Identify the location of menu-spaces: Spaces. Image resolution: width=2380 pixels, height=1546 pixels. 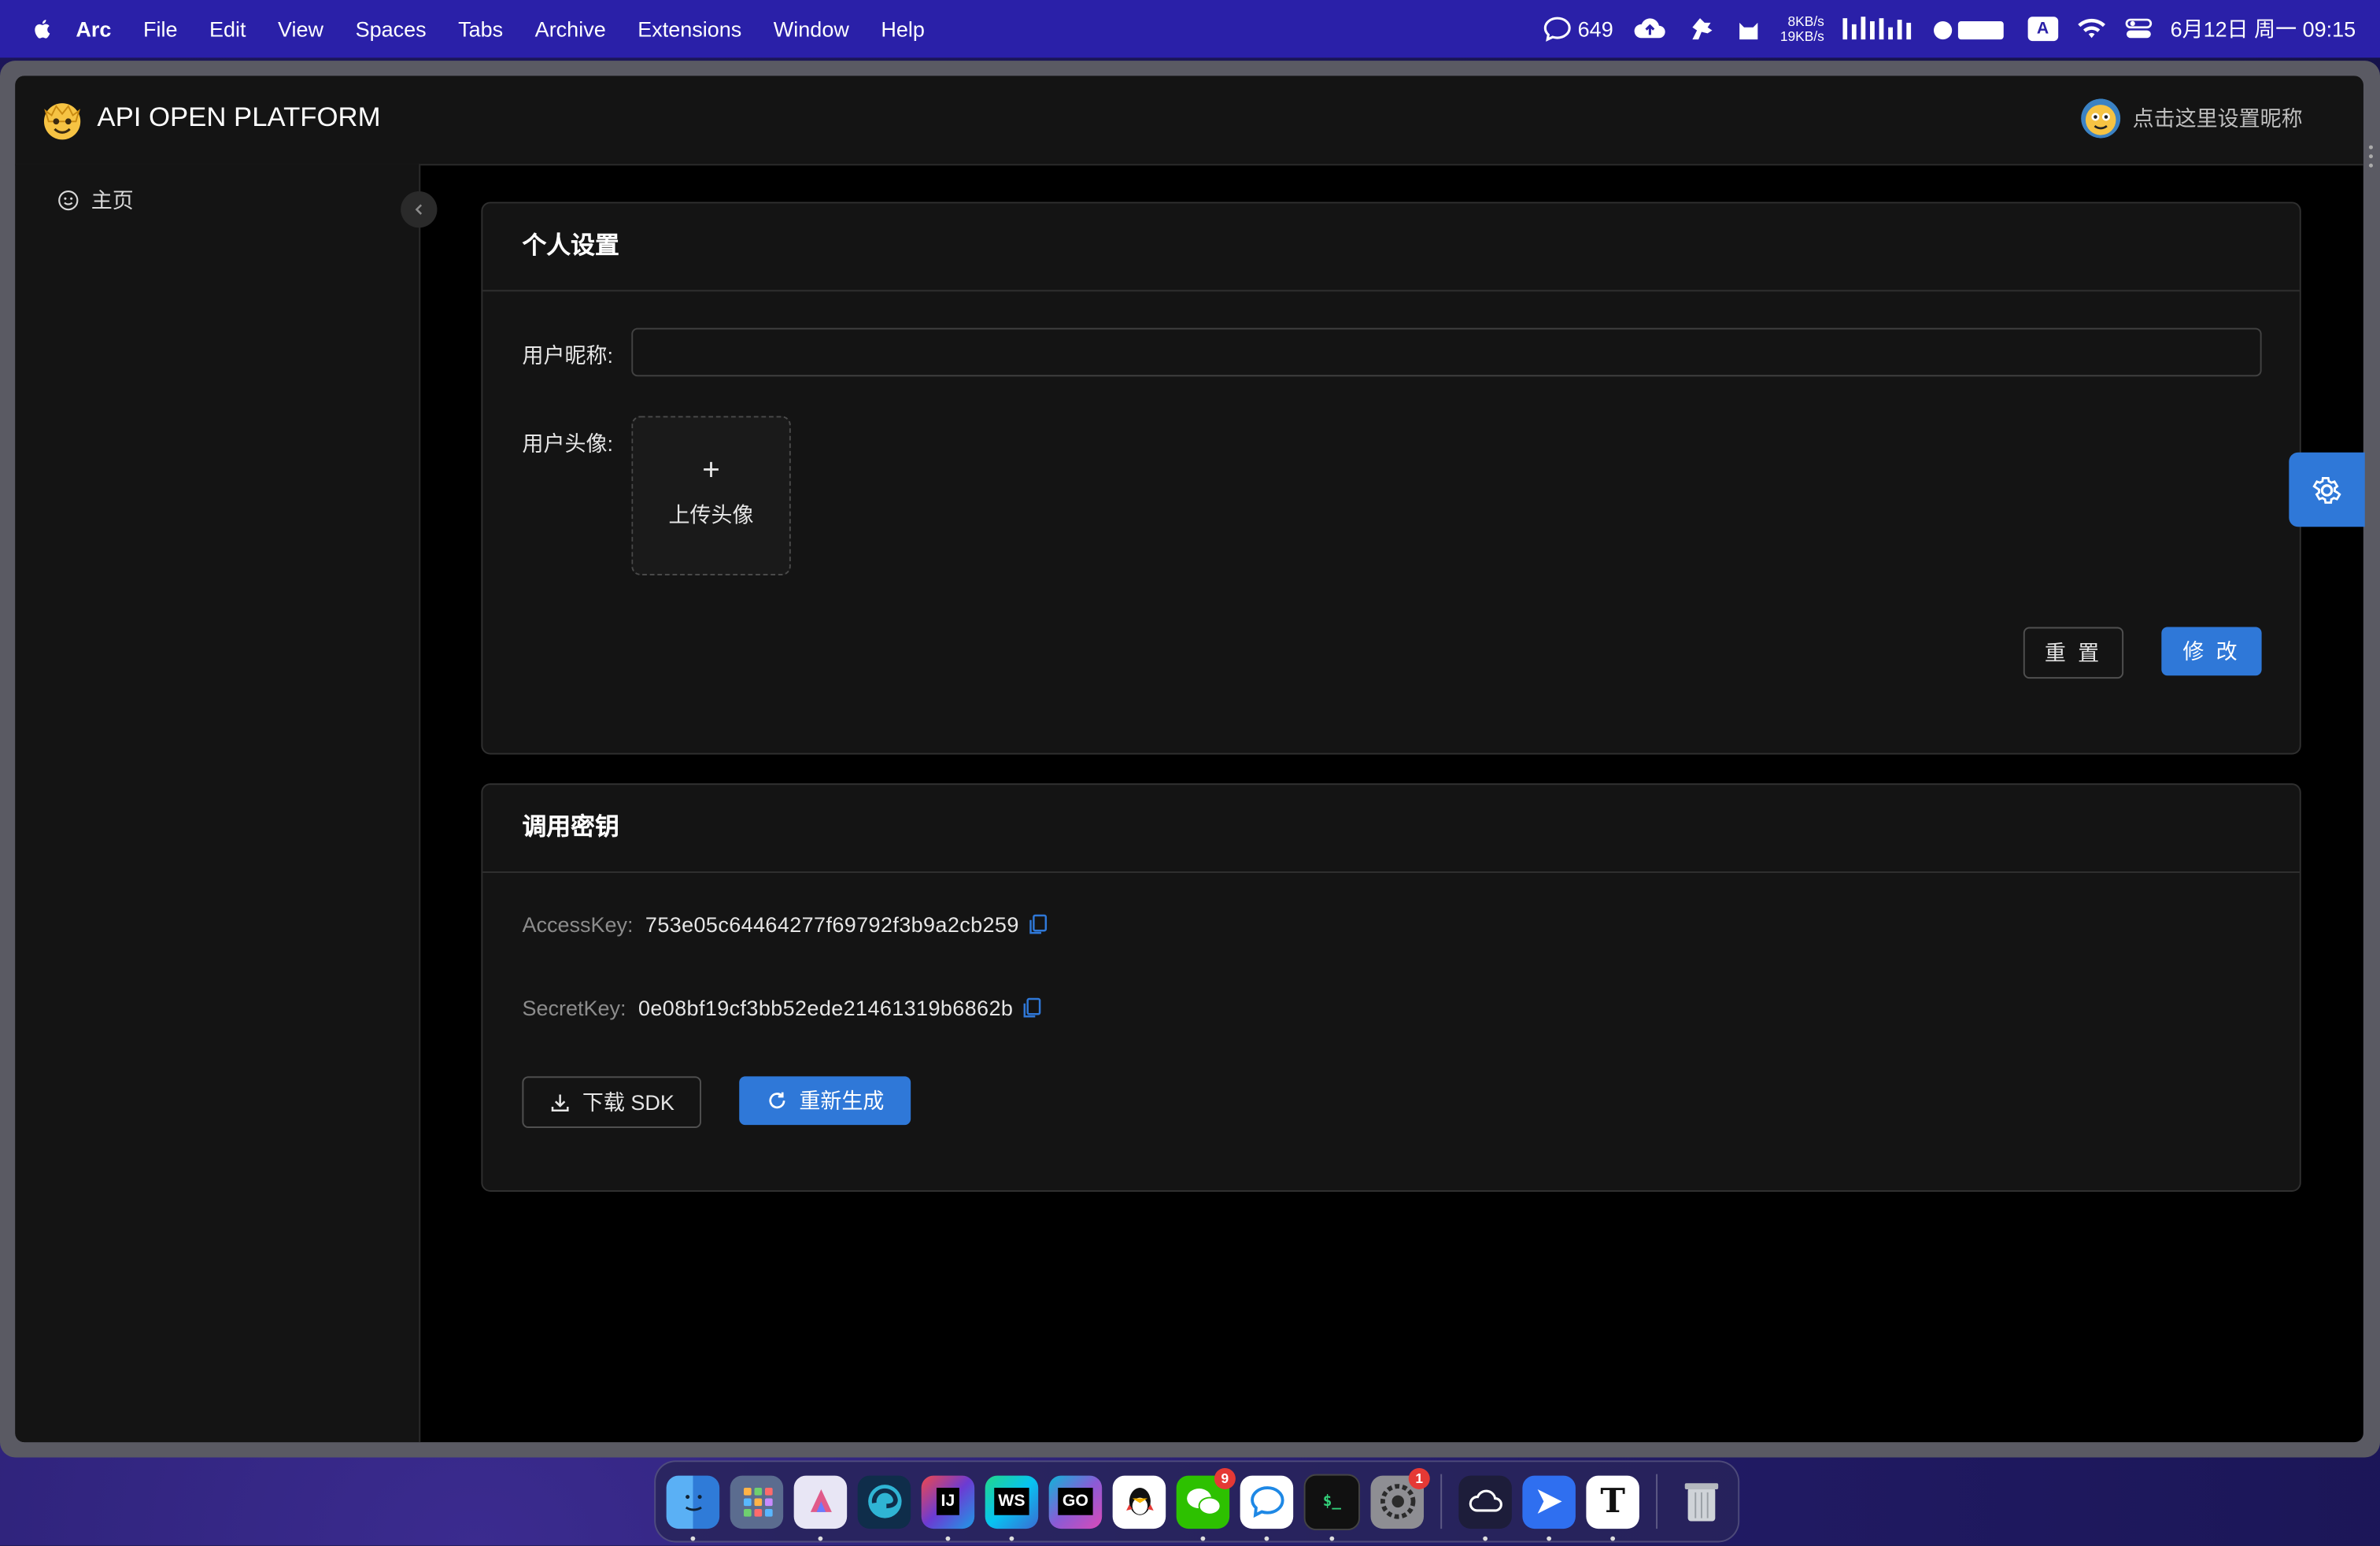
(391, 29).